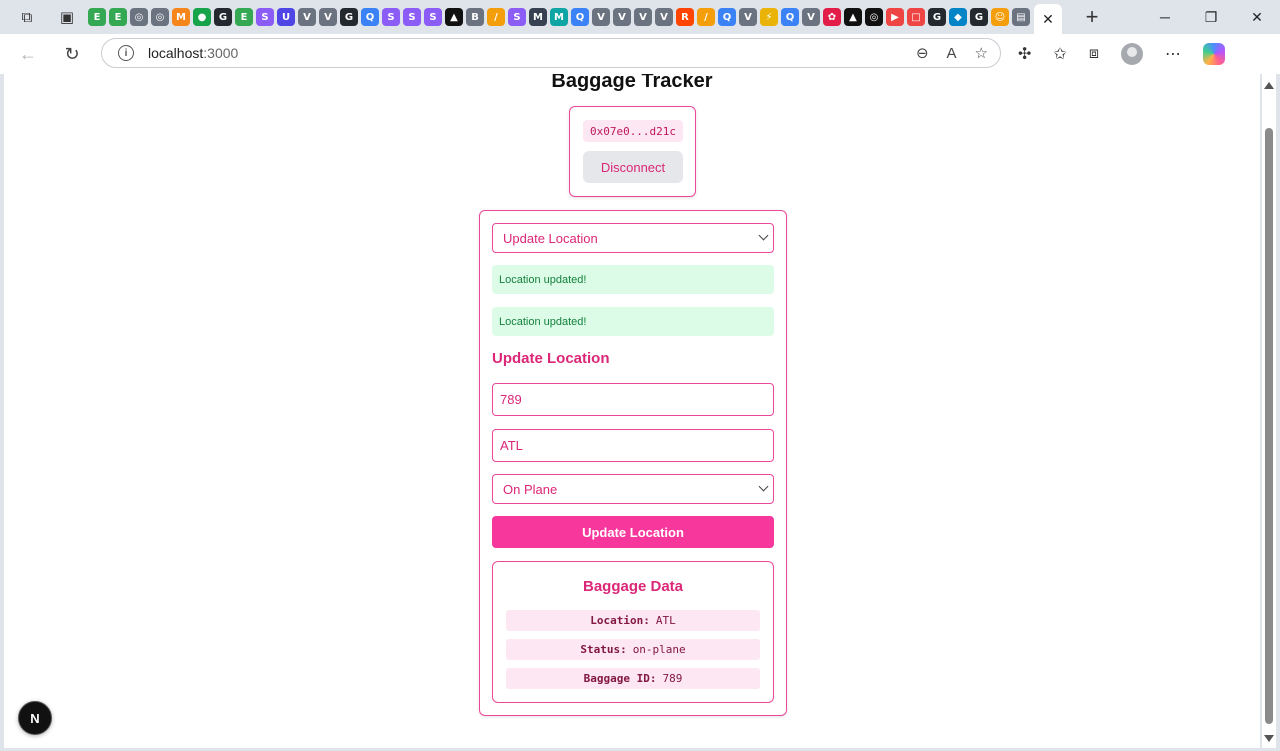 The height and width of the screenshot is (751, 1280). What do you see at coordinates (1269, 738) in the screenshot?
I see `scroll-down-arrow` at bounding box center [1269, 738].